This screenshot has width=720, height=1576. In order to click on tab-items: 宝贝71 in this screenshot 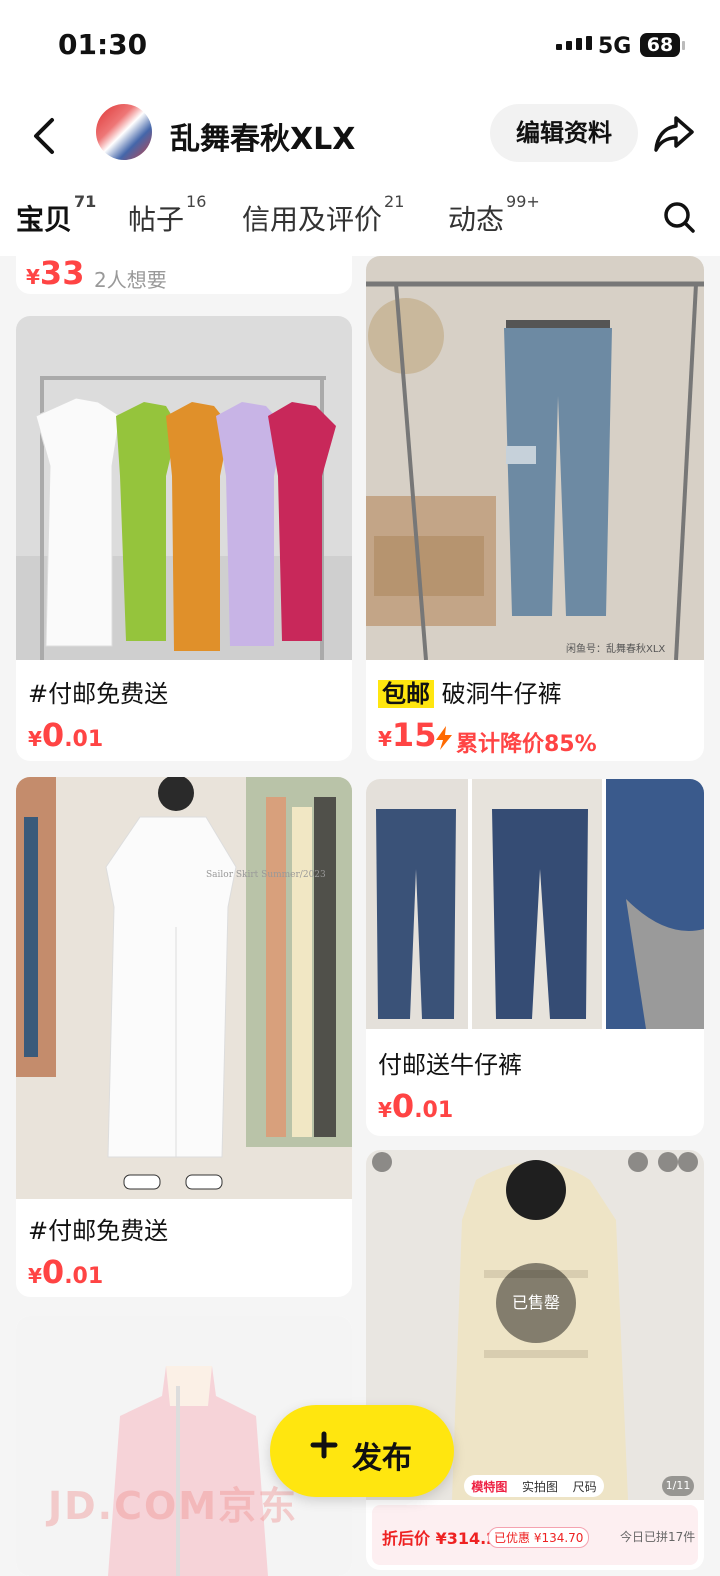, I will do `click(54, 215)`.